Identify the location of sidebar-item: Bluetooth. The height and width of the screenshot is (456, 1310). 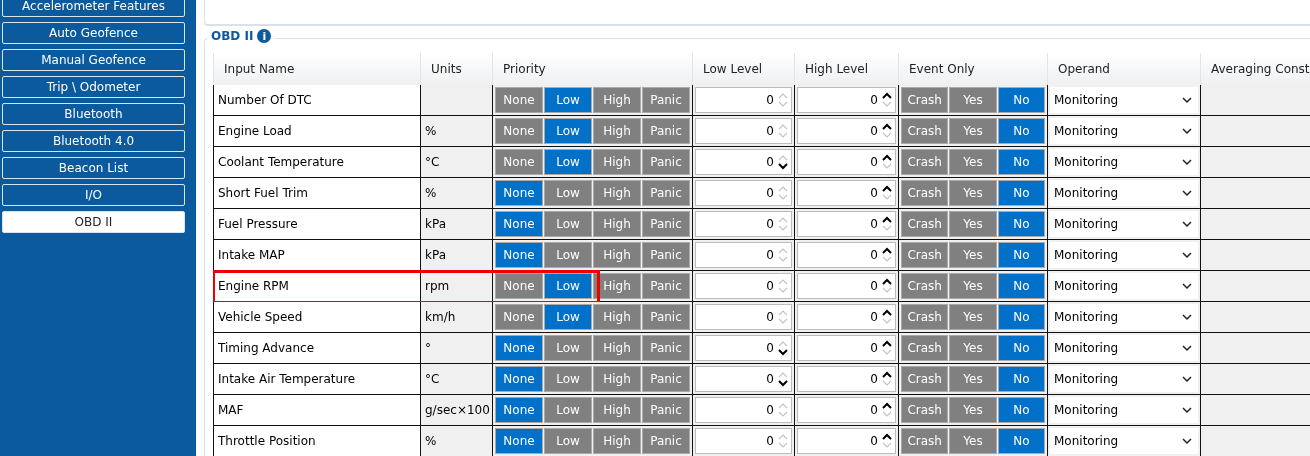
(93, 114).